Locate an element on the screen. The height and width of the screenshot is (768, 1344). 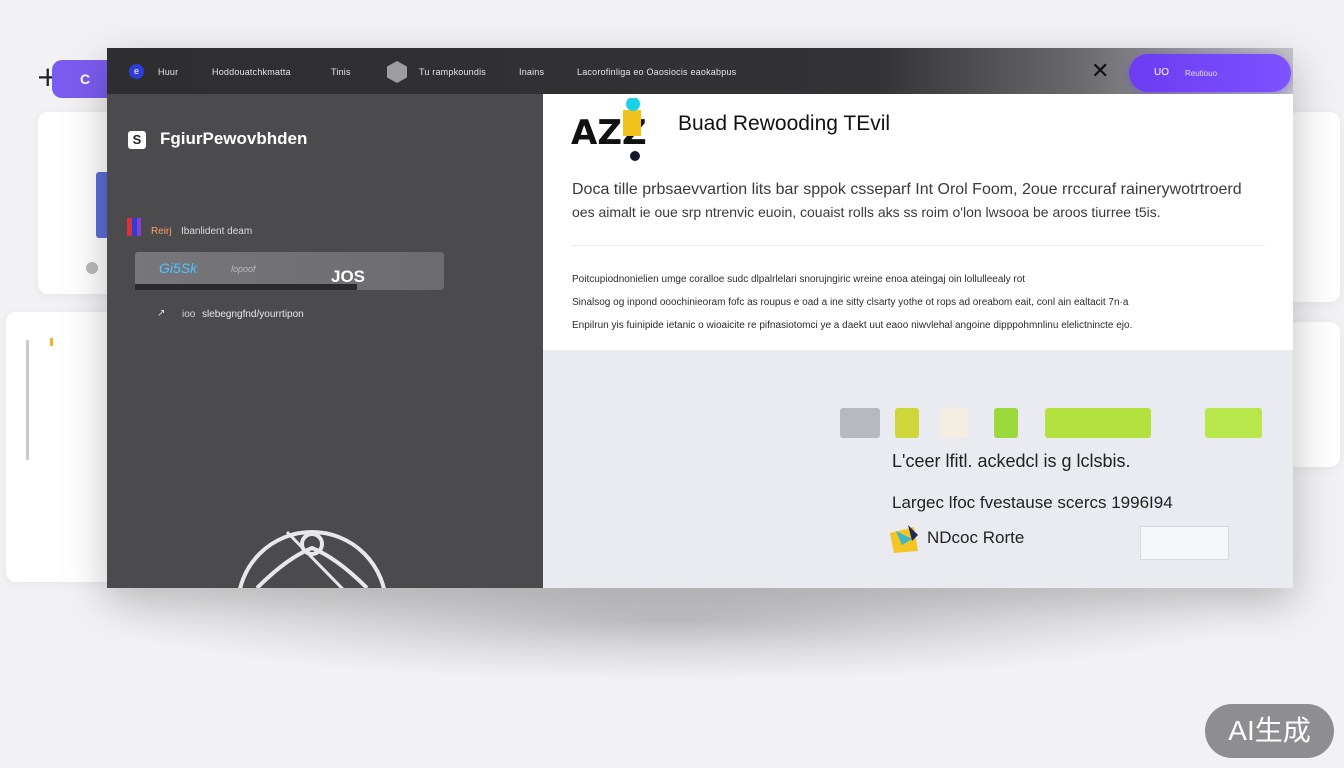
footer-label: NDcoc Rorte is located at coordinates (976, 537).